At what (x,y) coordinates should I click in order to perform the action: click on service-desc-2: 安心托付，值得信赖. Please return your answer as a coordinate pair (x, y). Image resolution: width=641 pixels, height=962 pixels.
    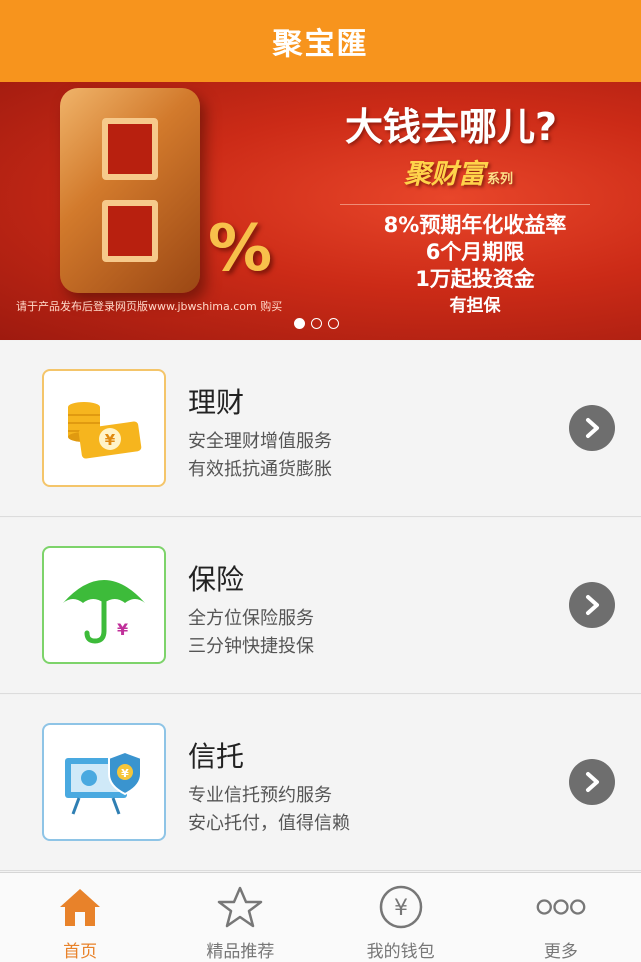
    Looking at the image, I should click on (269, 823).